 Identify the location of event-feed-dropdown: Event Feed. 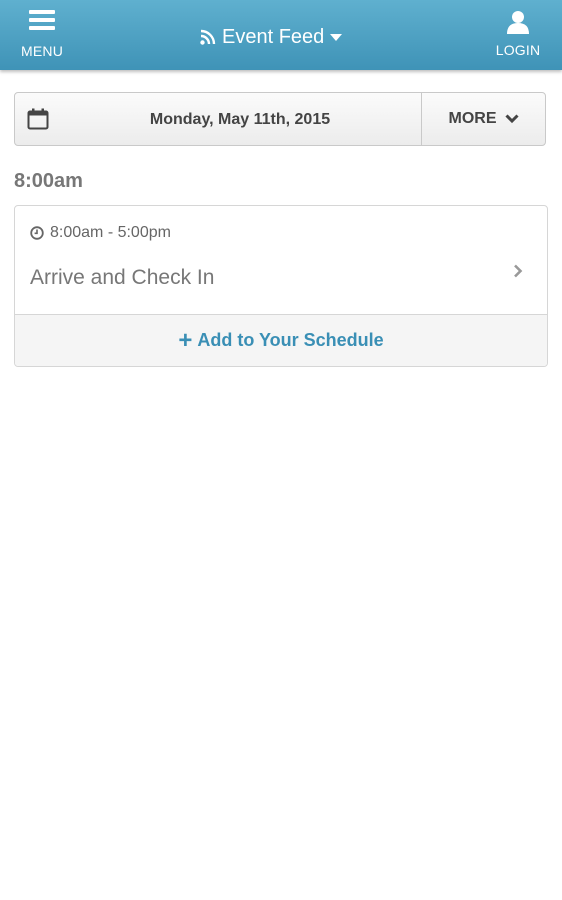
(271, 37).